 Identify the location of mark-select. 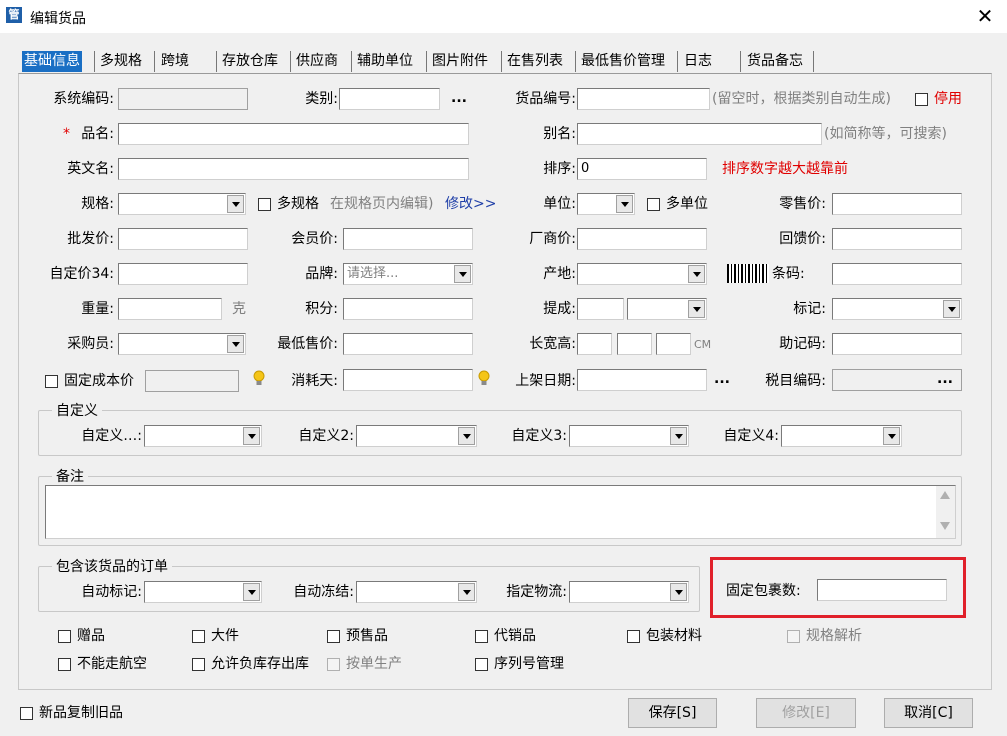
(897, 309).